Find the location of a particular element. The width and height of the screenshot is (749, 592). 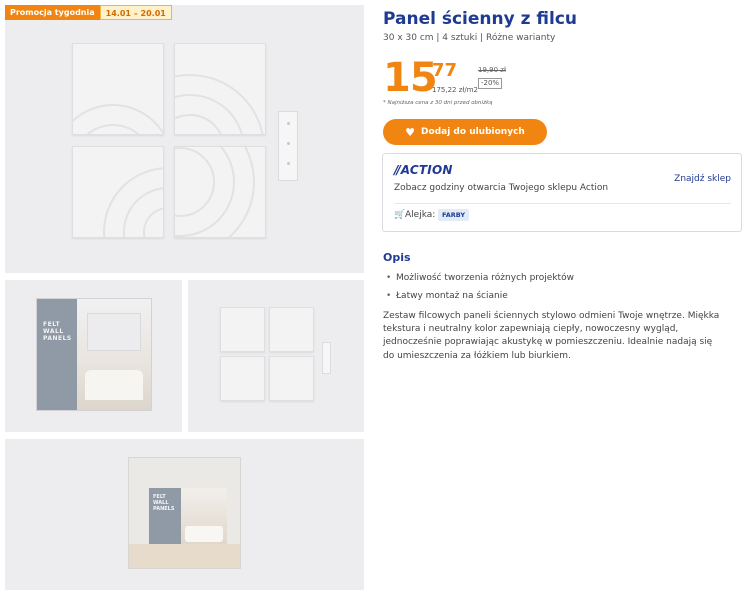

add-to-favorites-label: Dodaj do ulubionych is located at coordinates (473, 132).